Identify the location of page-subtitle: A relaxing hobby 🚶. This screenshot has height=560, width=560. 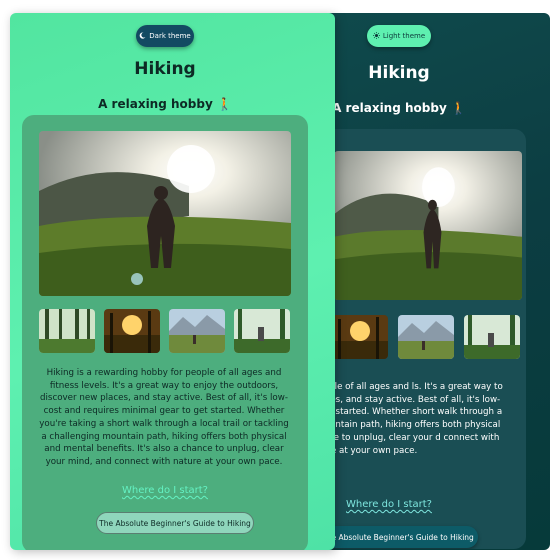
(165, 104).